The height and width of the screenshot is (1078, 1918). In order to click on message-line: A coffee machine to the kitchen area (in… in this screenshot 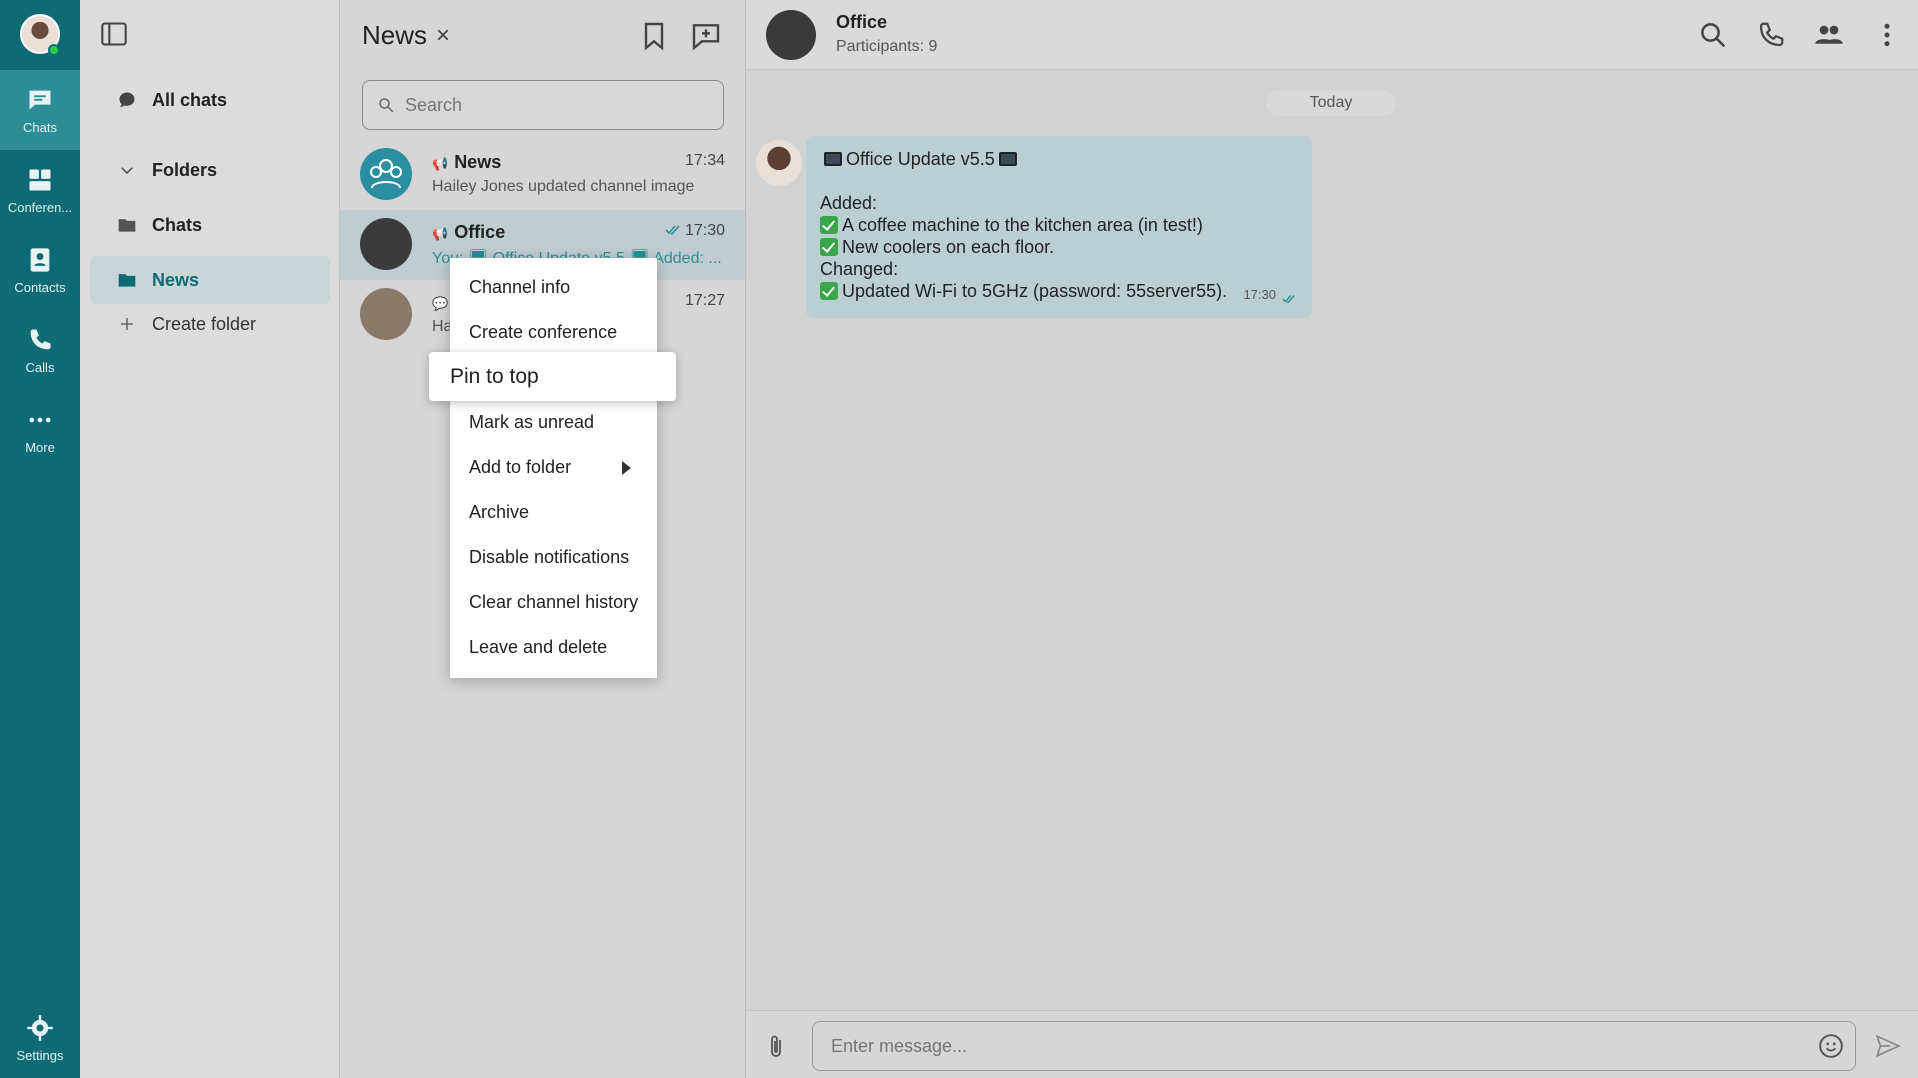, I will do `click(1059, 225)`.